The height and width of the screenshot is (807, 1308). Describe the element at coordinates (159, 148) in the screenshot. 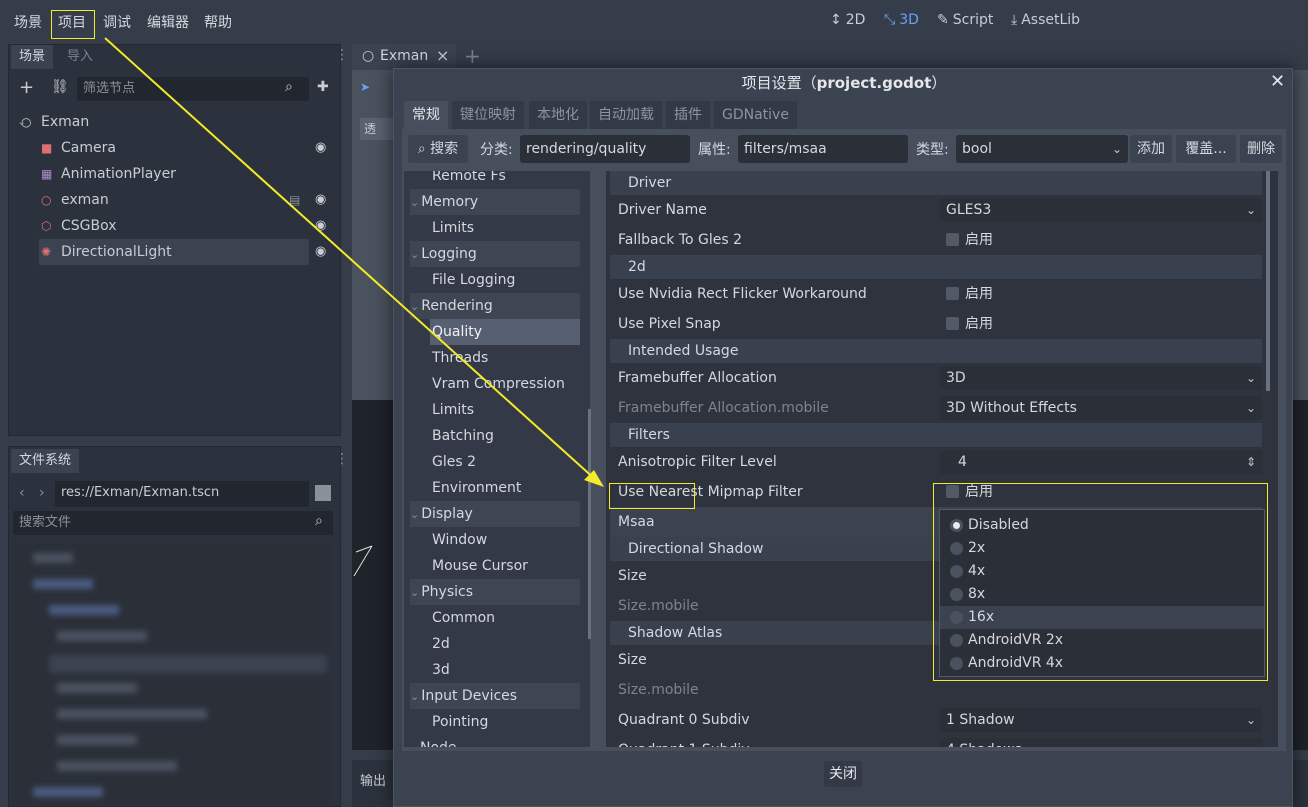

I see `scene-tree-node: ■ Camera` at that location.